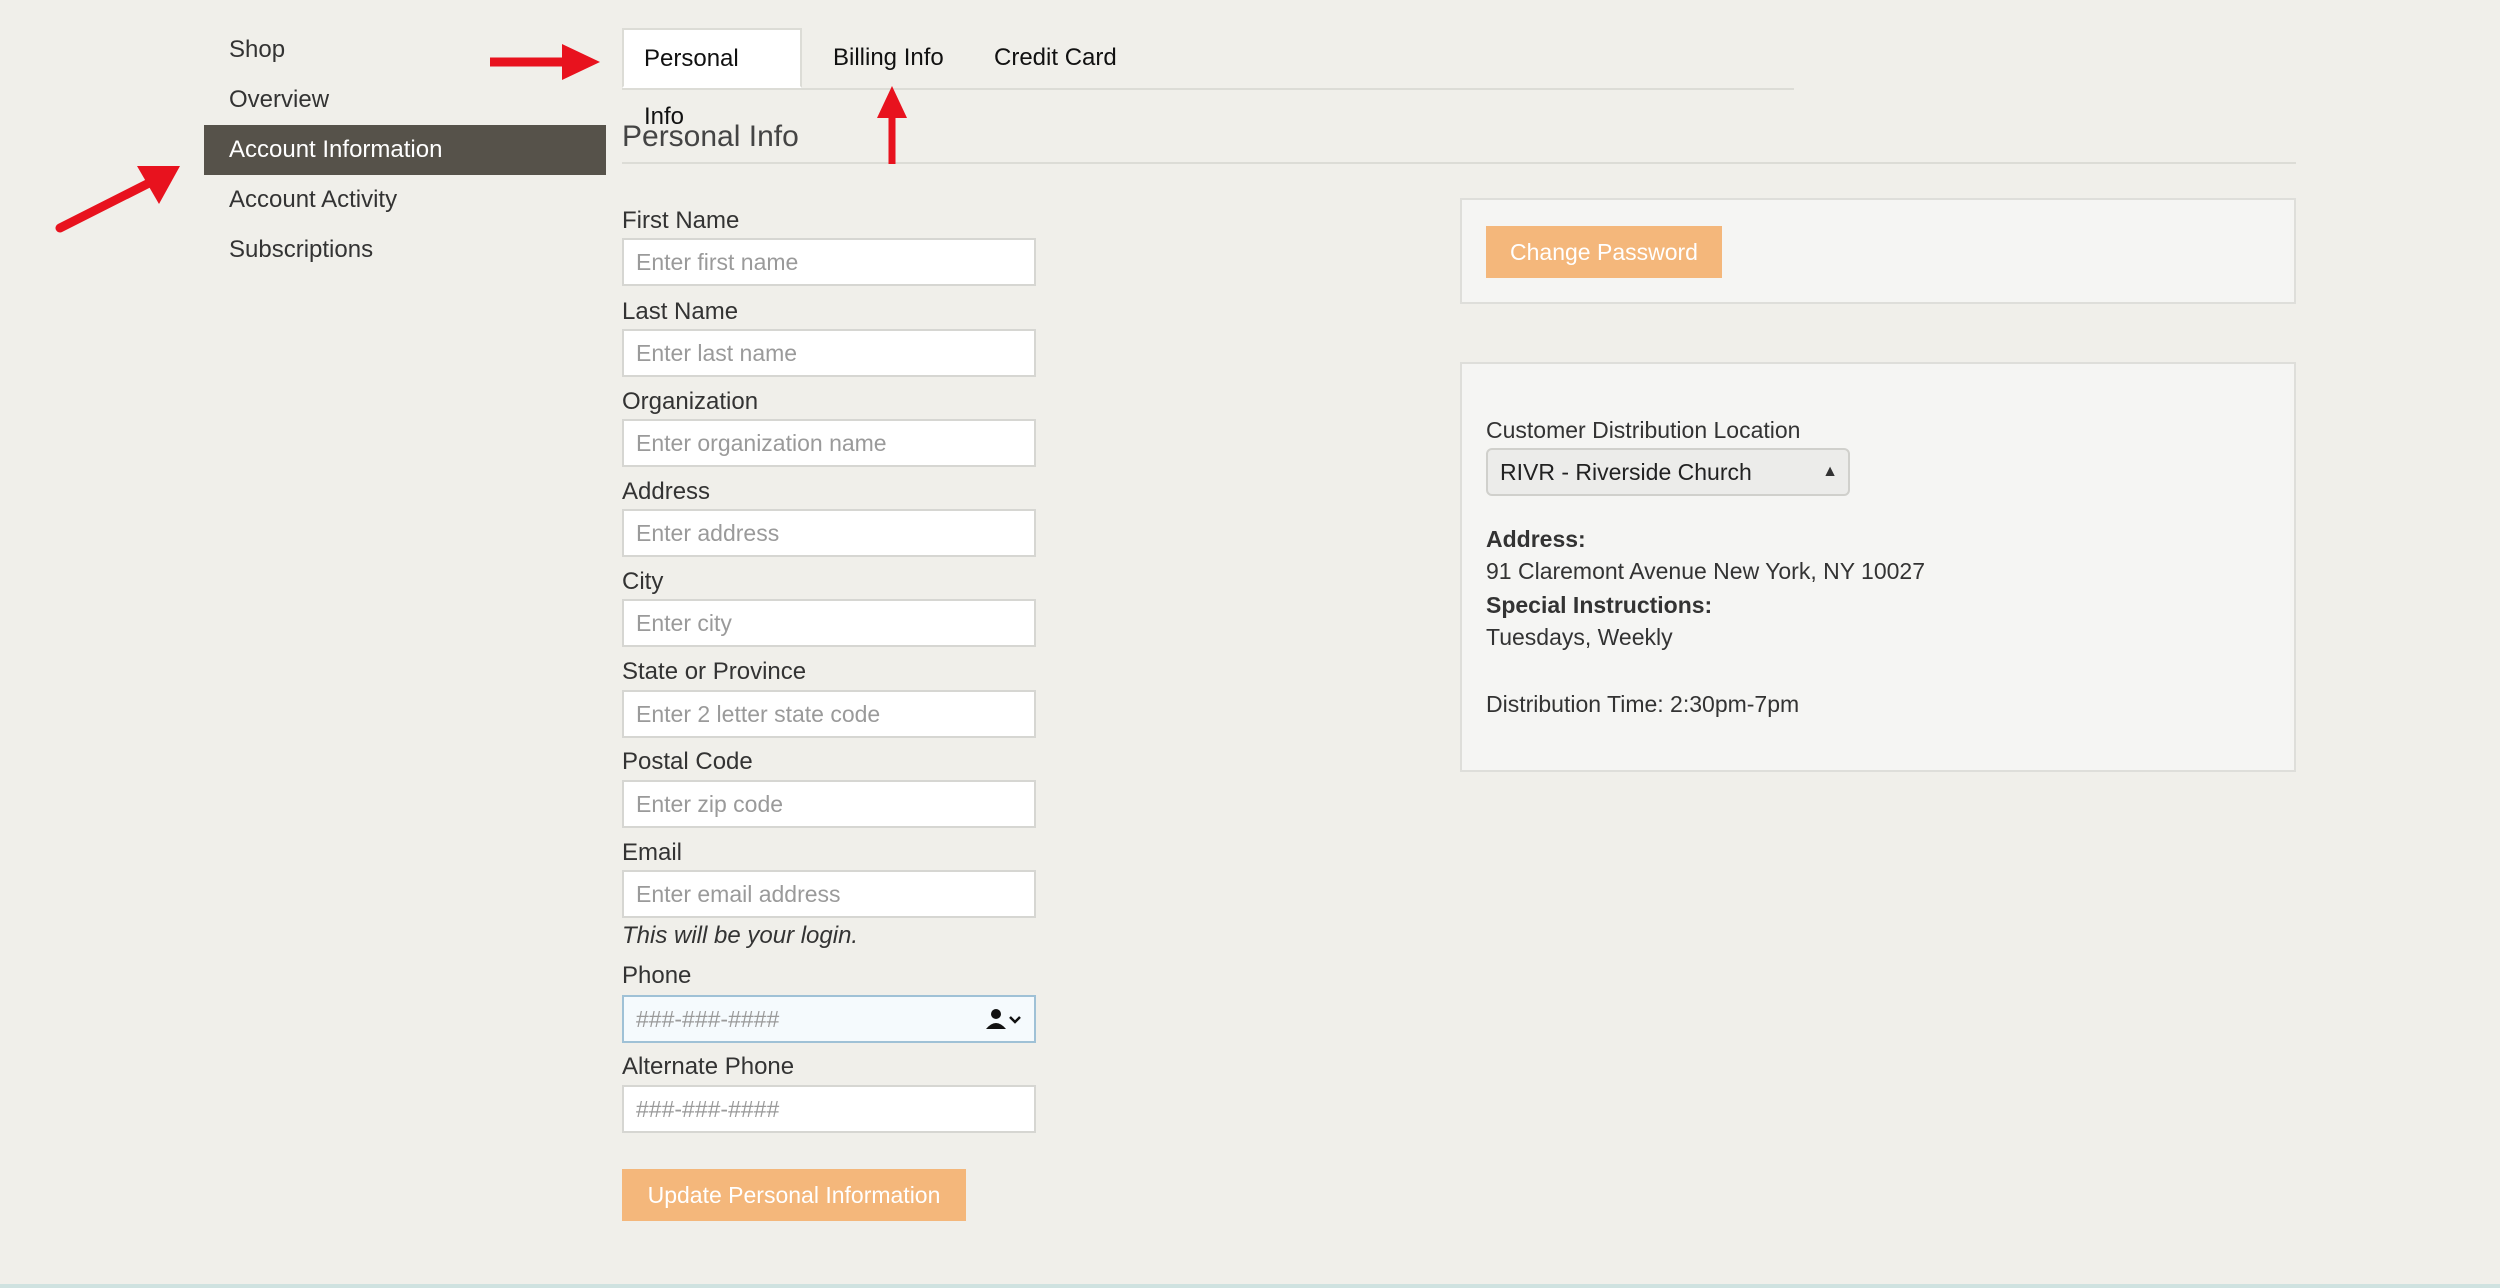 This screenshot has width=2500, height=1288. I want to click on state-label: State or Province, so click(714, 671).